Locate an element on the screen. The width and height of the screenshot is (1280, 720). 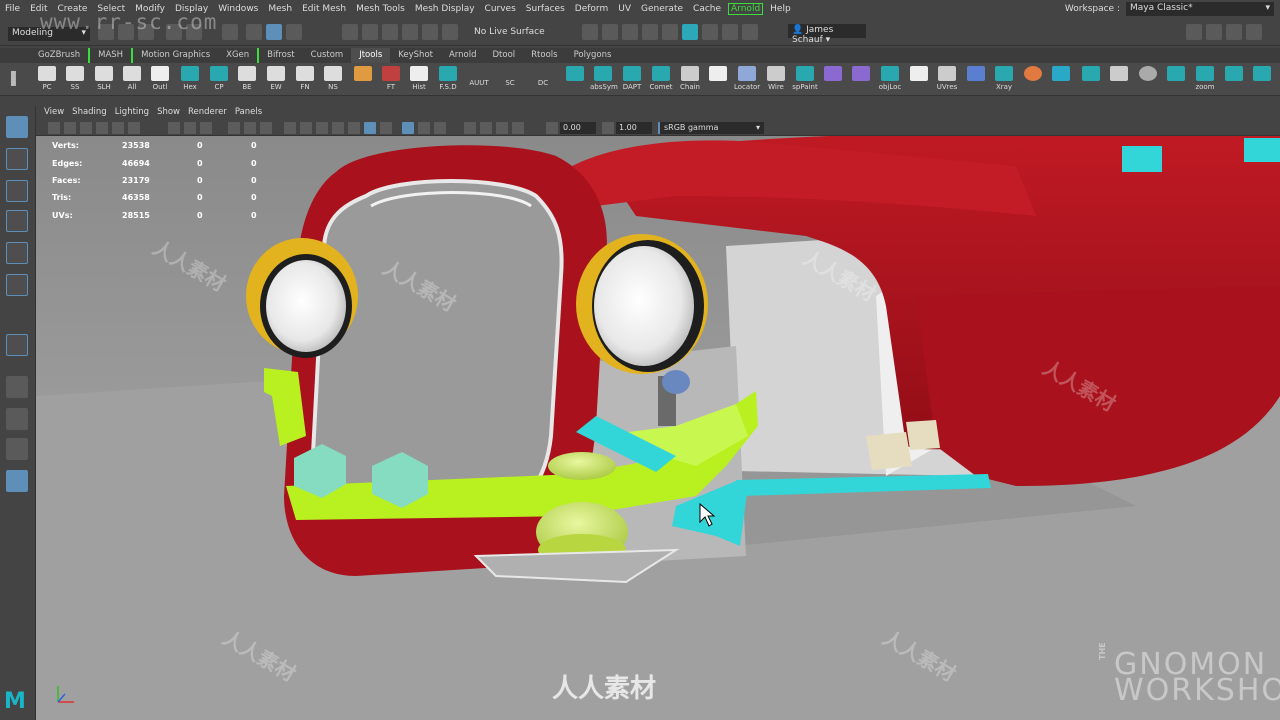
selection-mask-icon is located at coordinates (294, 32).